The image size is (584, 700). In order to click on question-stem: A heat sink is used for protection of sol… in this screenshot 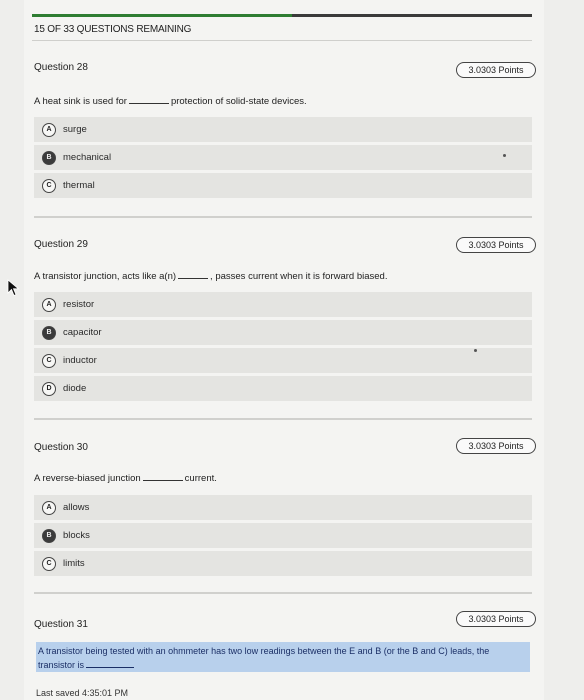, I will do `click(170, 101)`.